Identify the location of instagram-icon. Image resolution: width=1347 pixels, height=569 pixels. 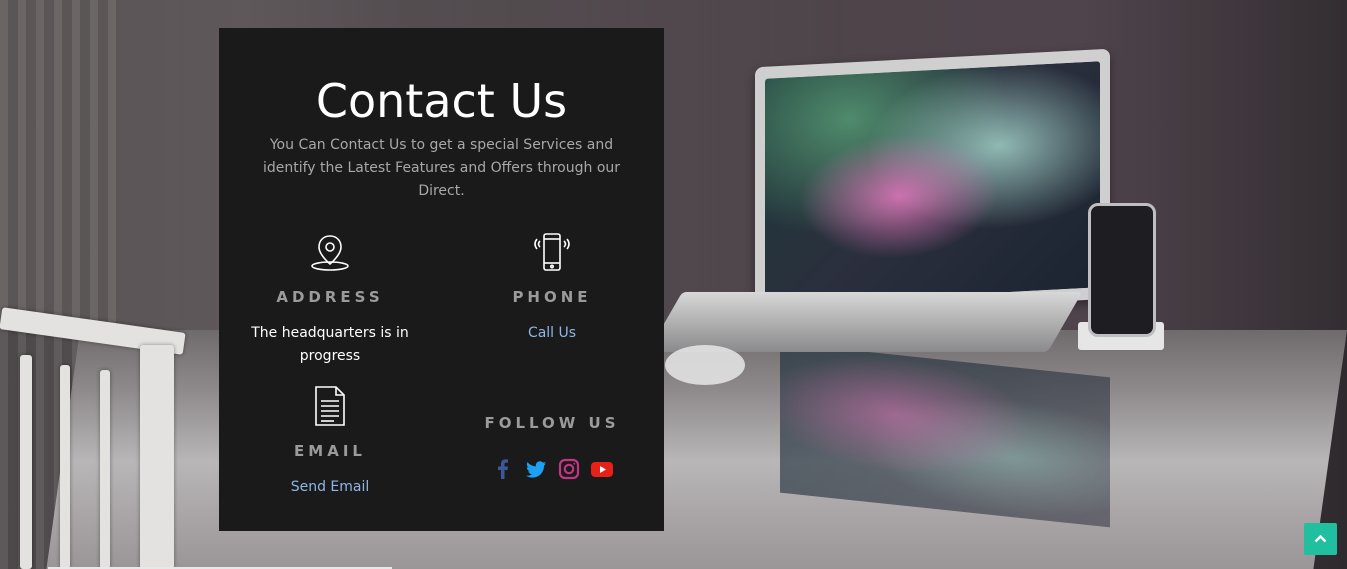
(569, 469).